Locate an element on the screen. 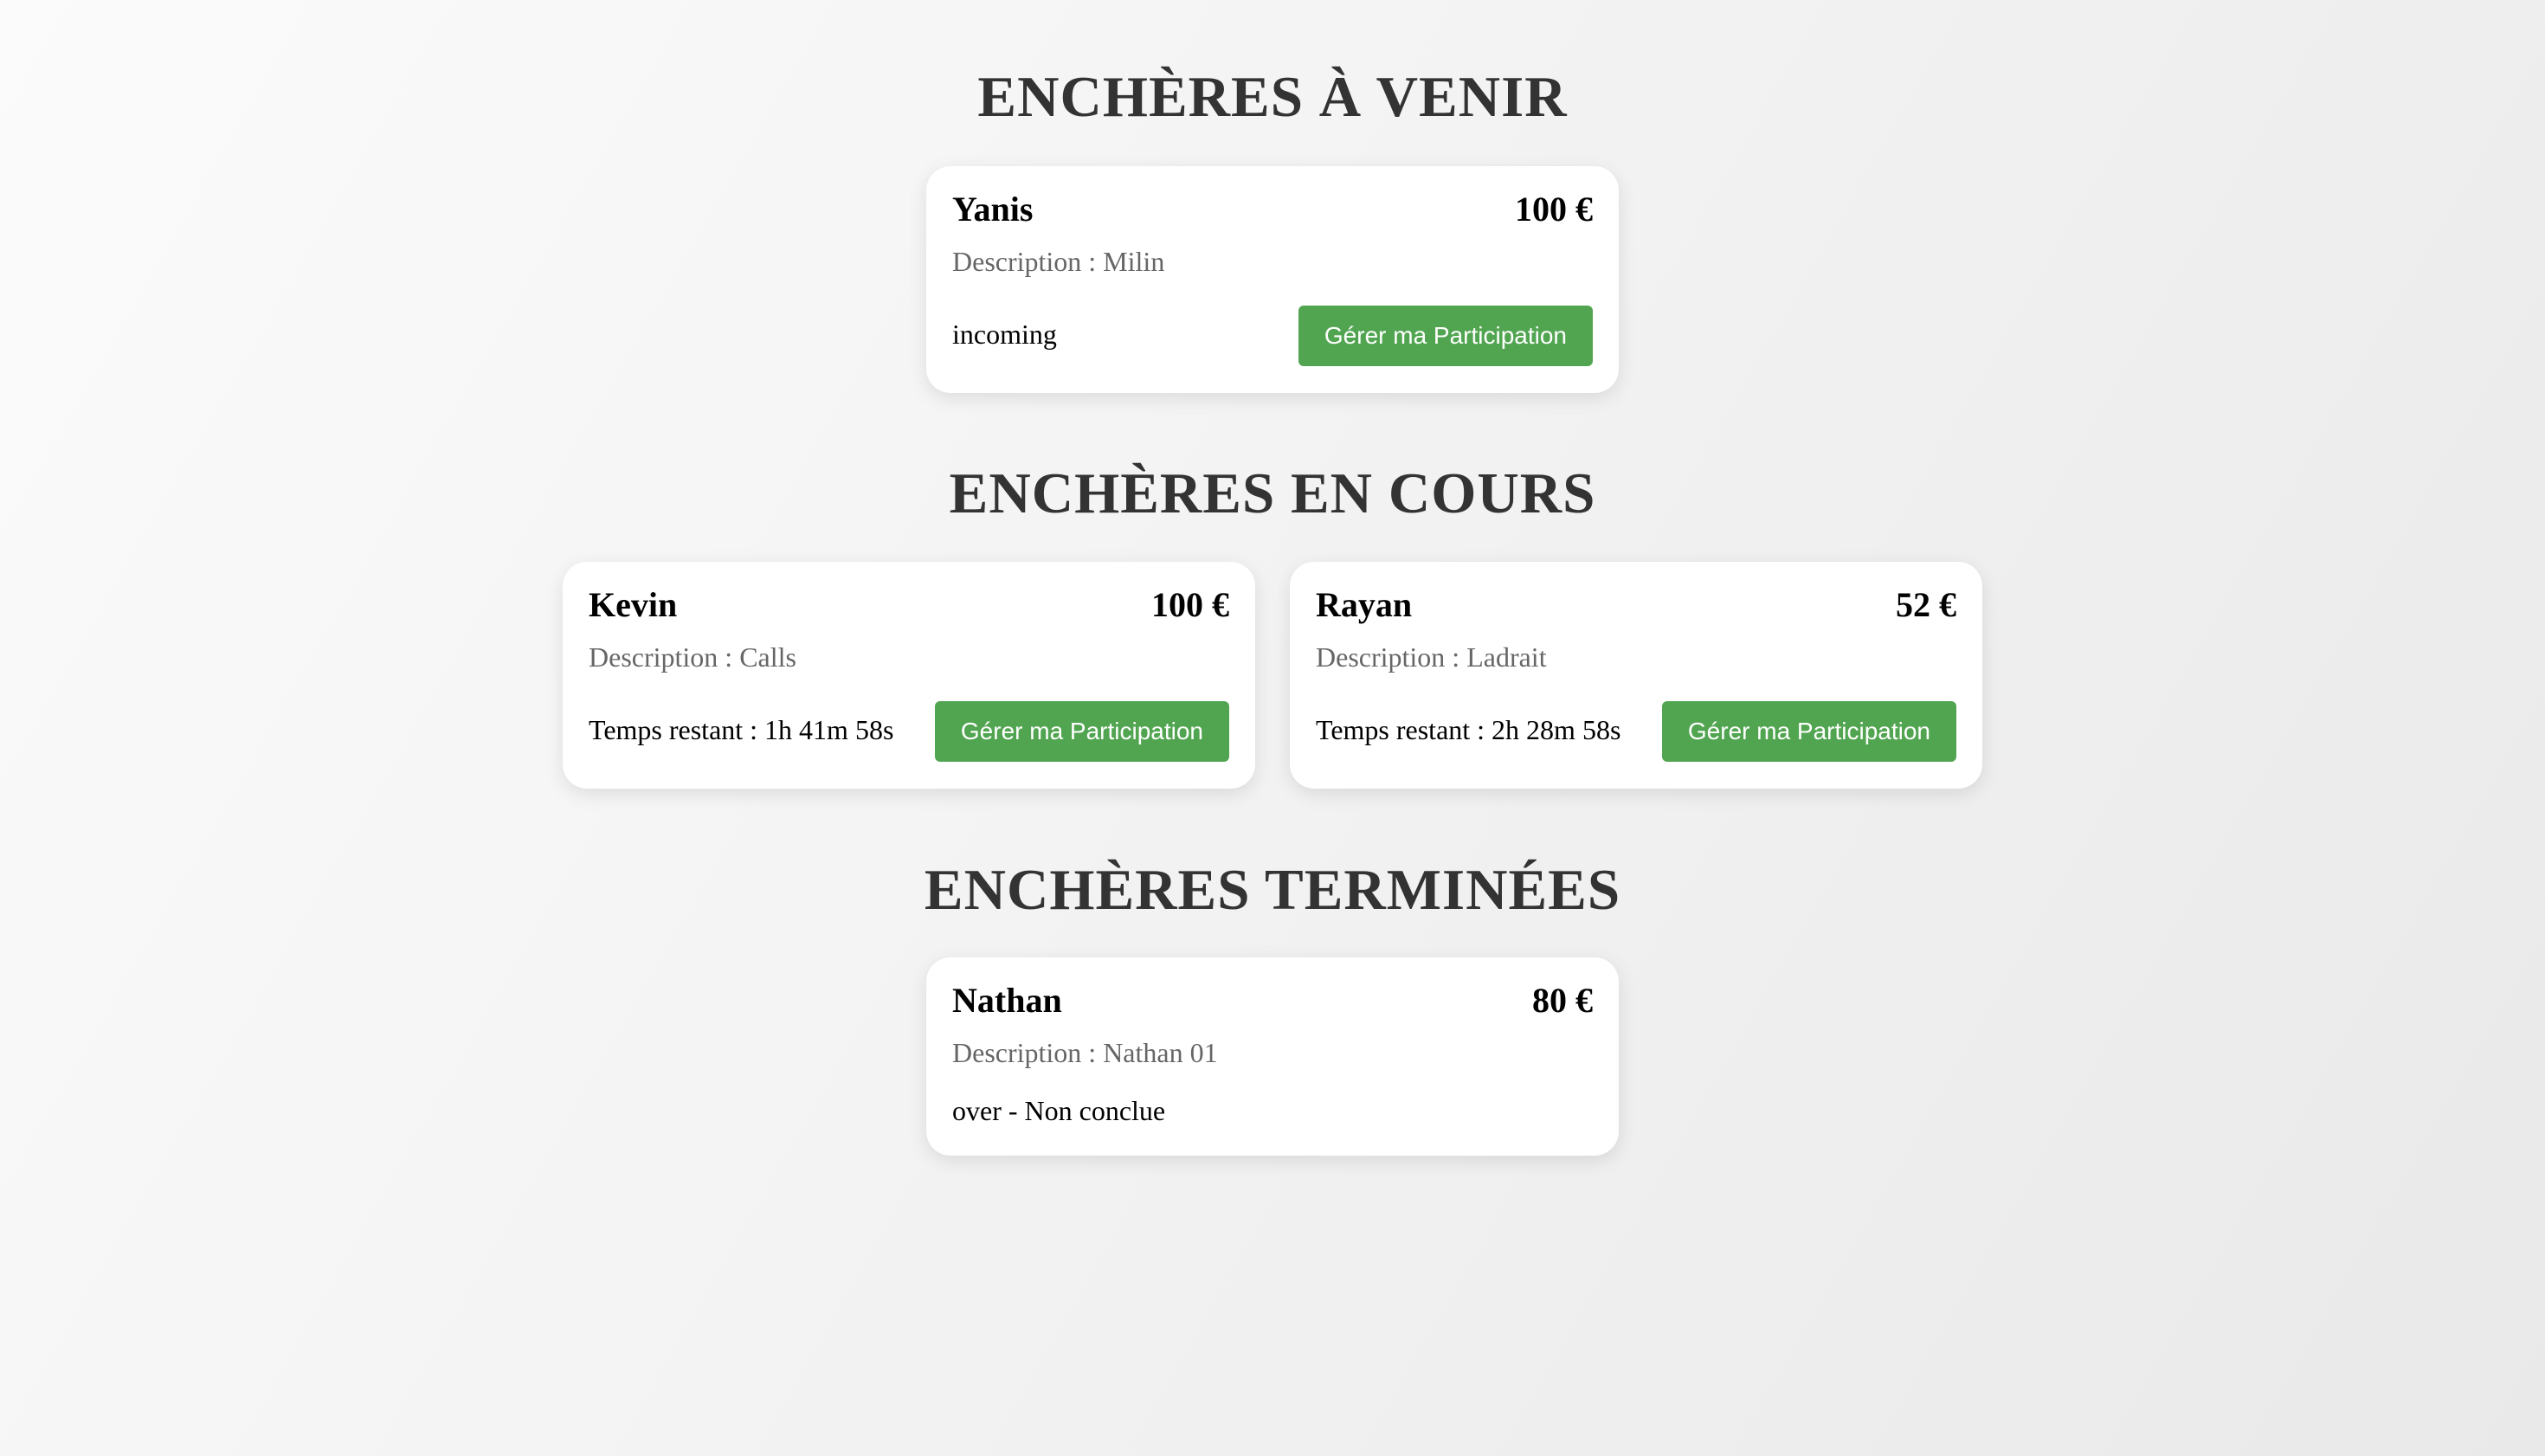 This screenshot has width=2545, height=1456. auction-time-remaining: Temps restant : 2h 28m 58s is located at coordinates (1469, 729).